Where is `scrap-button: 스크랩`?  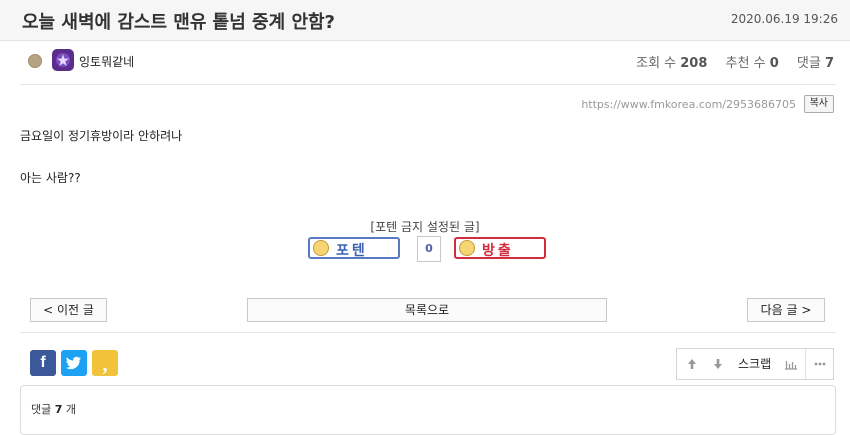 scrap-button: 스크랩 is located at coordinates (754, 364).